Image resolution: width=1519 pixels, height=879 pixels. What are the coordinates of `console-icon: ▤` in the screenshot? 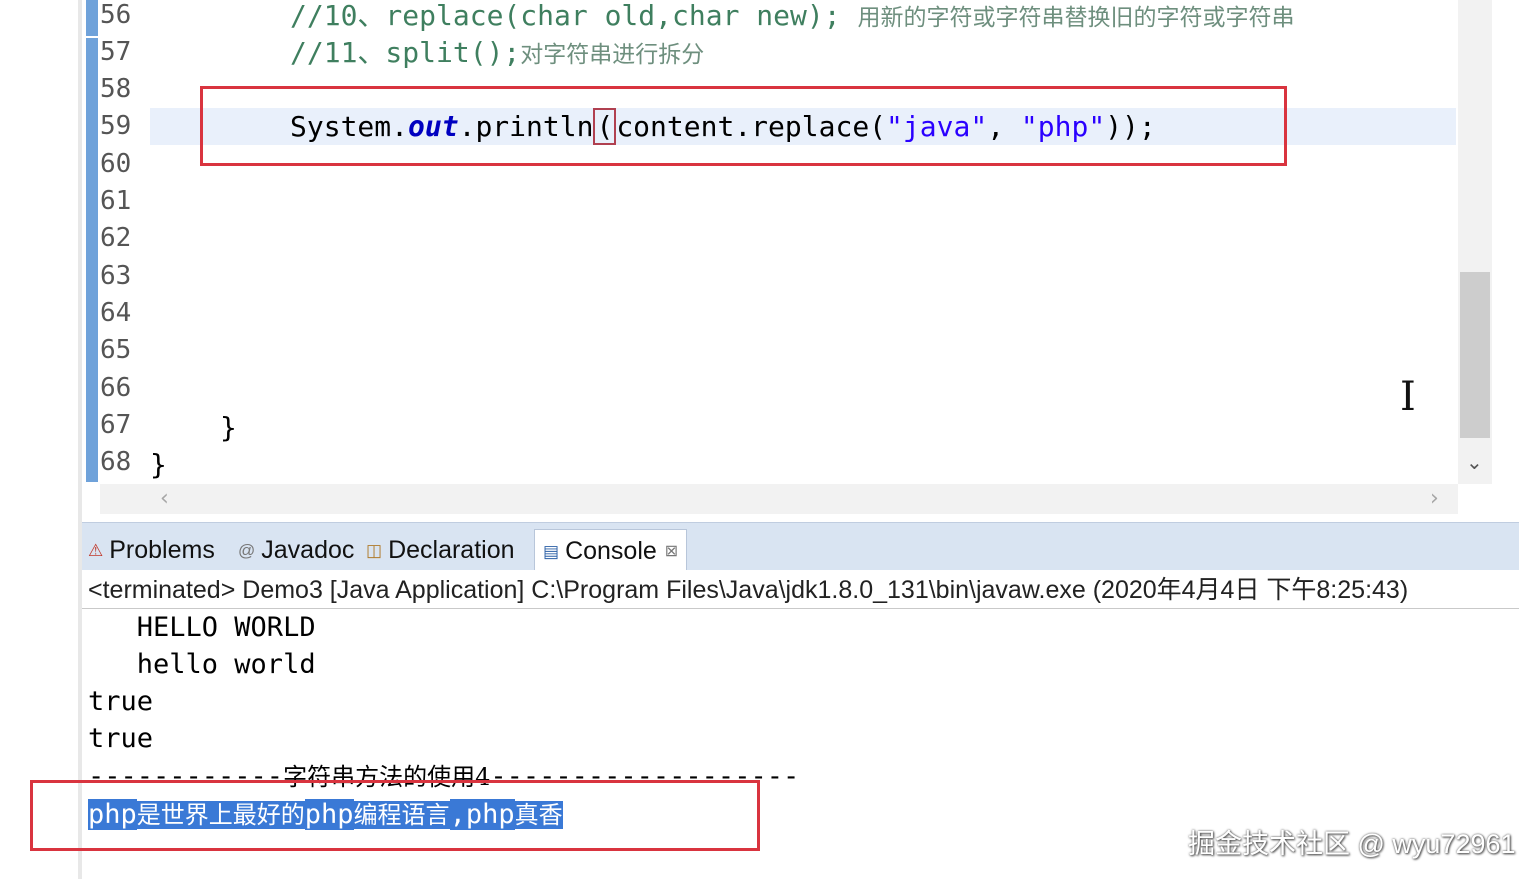 It's located at (551, 551).